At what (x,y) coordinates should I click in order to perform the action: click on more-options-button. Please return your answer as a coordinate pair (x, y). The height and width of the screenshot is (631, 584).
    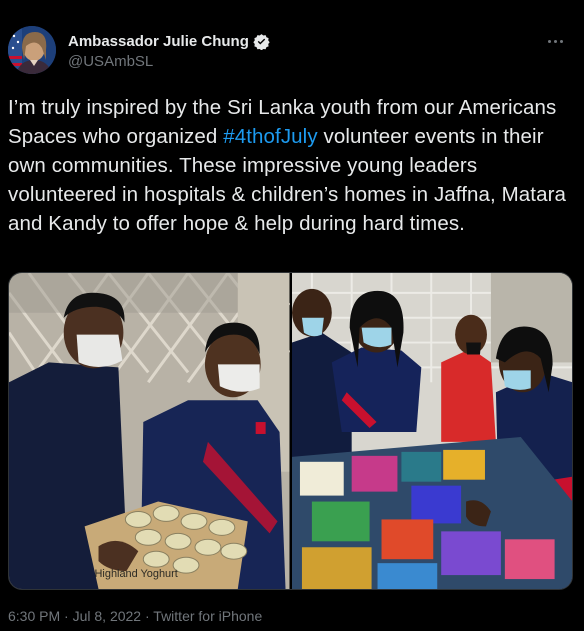
    Looking at the image, I should click on (559, 39).